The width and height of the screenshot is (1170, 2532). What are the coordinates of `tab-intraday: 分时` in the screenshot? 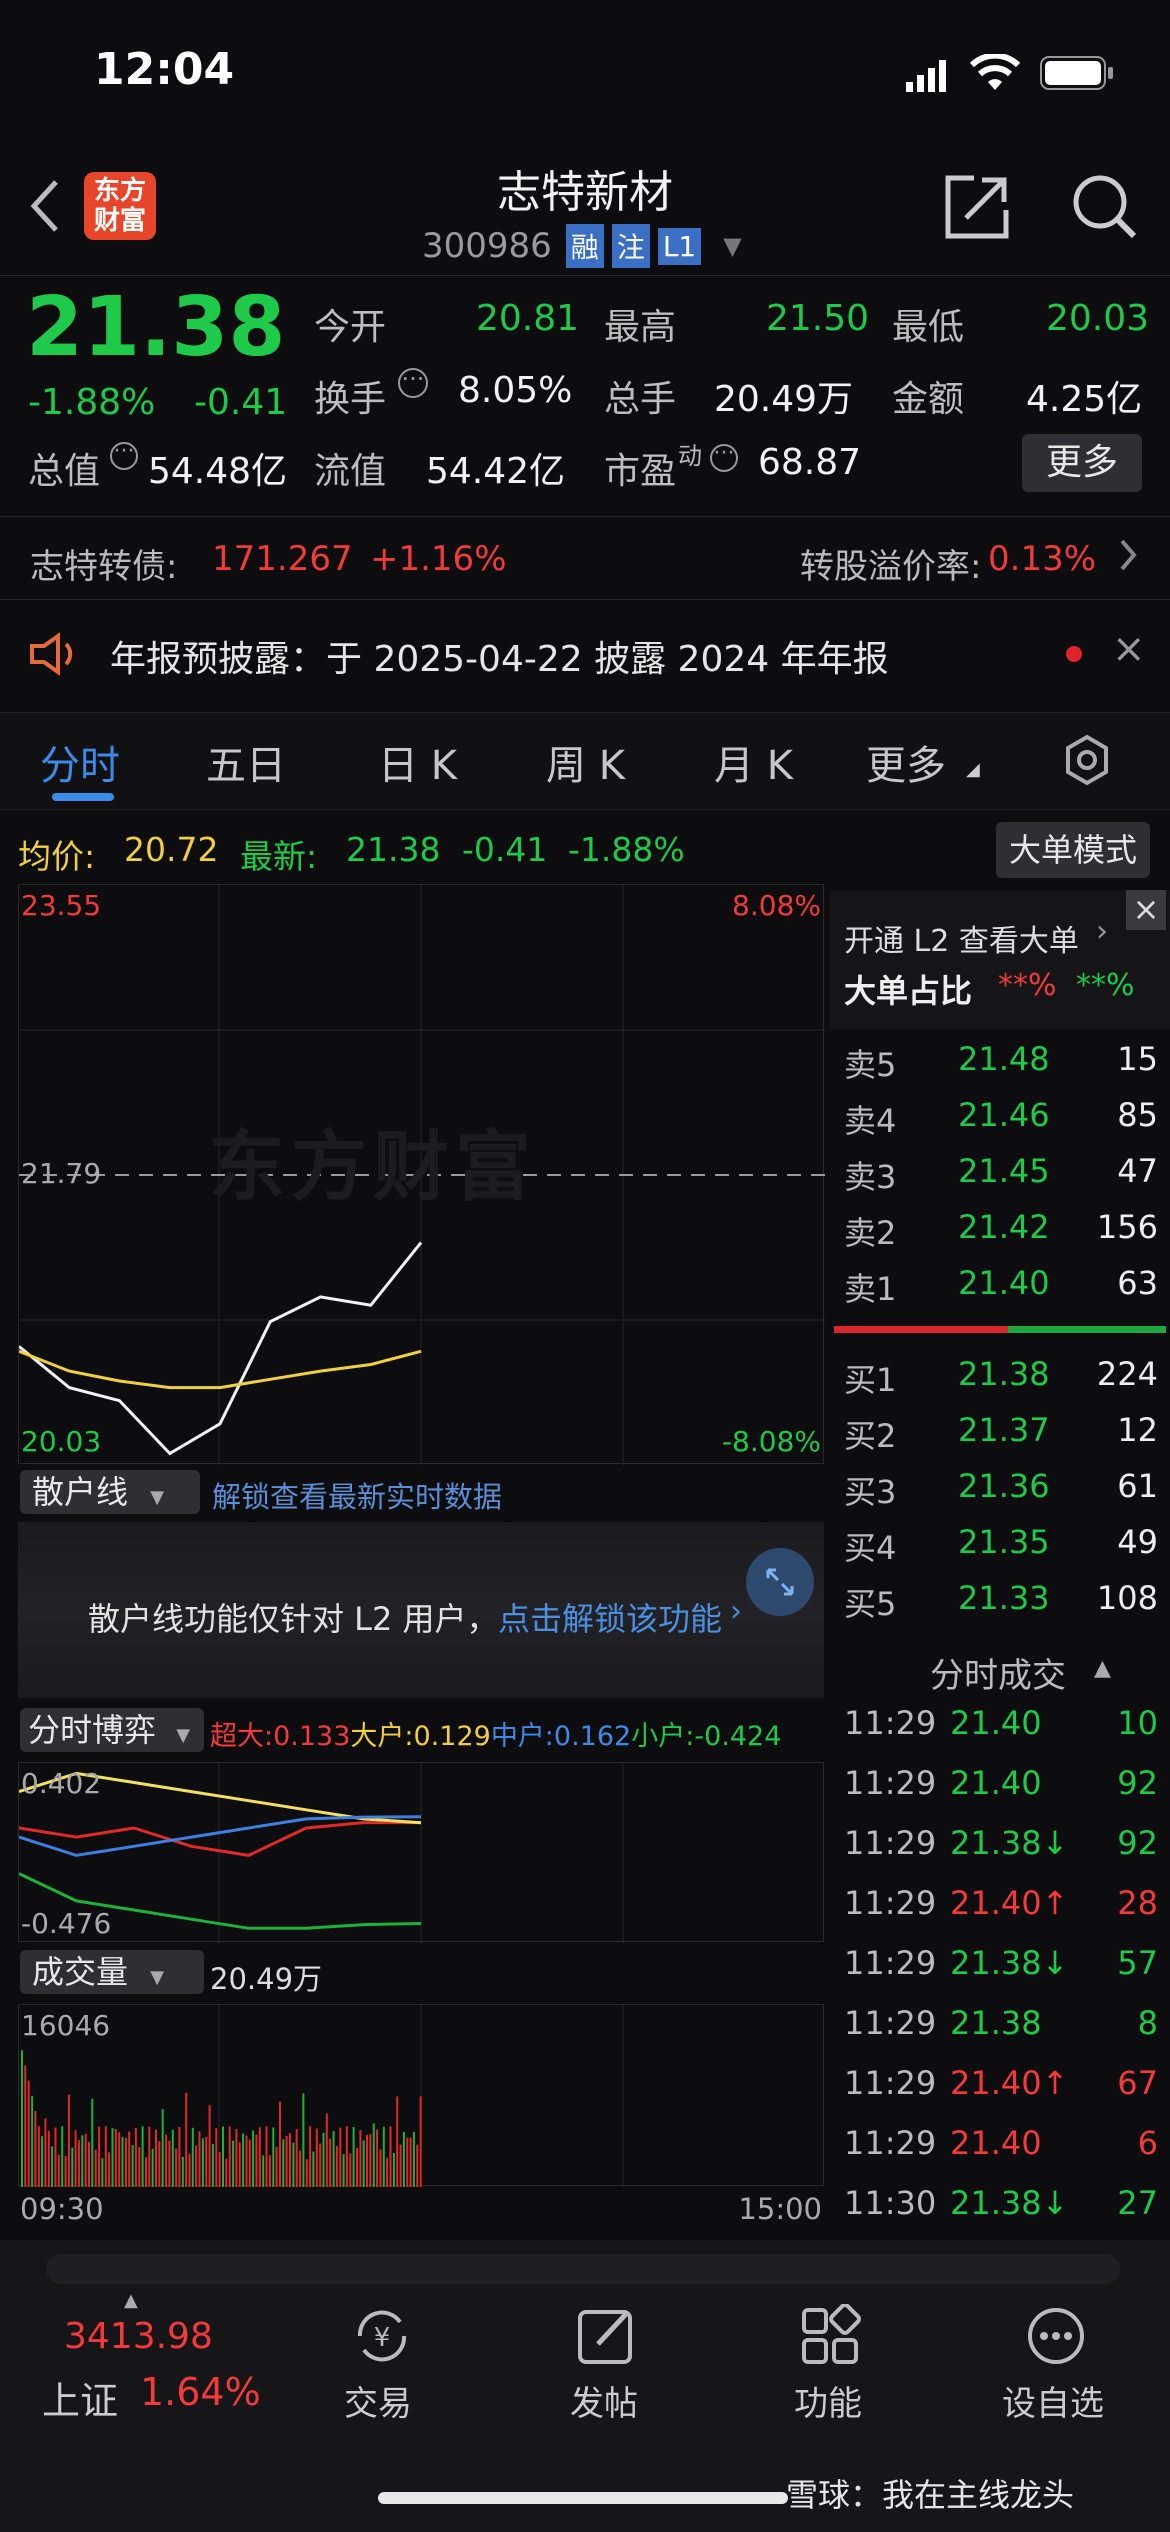 It's located at (80, 762).